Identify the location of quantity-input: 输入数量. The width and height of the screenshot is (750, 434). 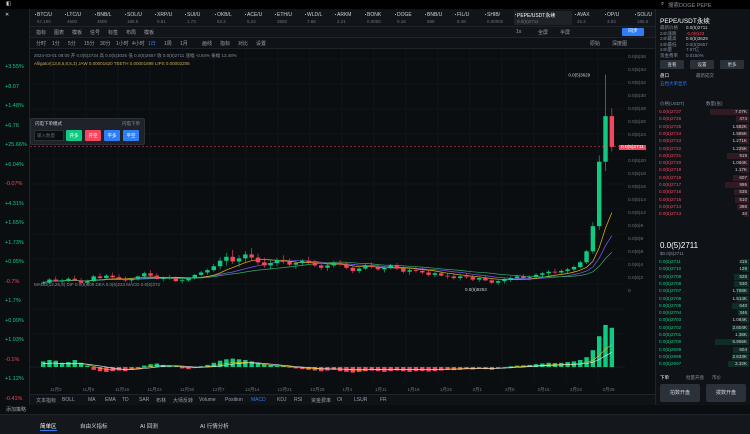
(49, 135).